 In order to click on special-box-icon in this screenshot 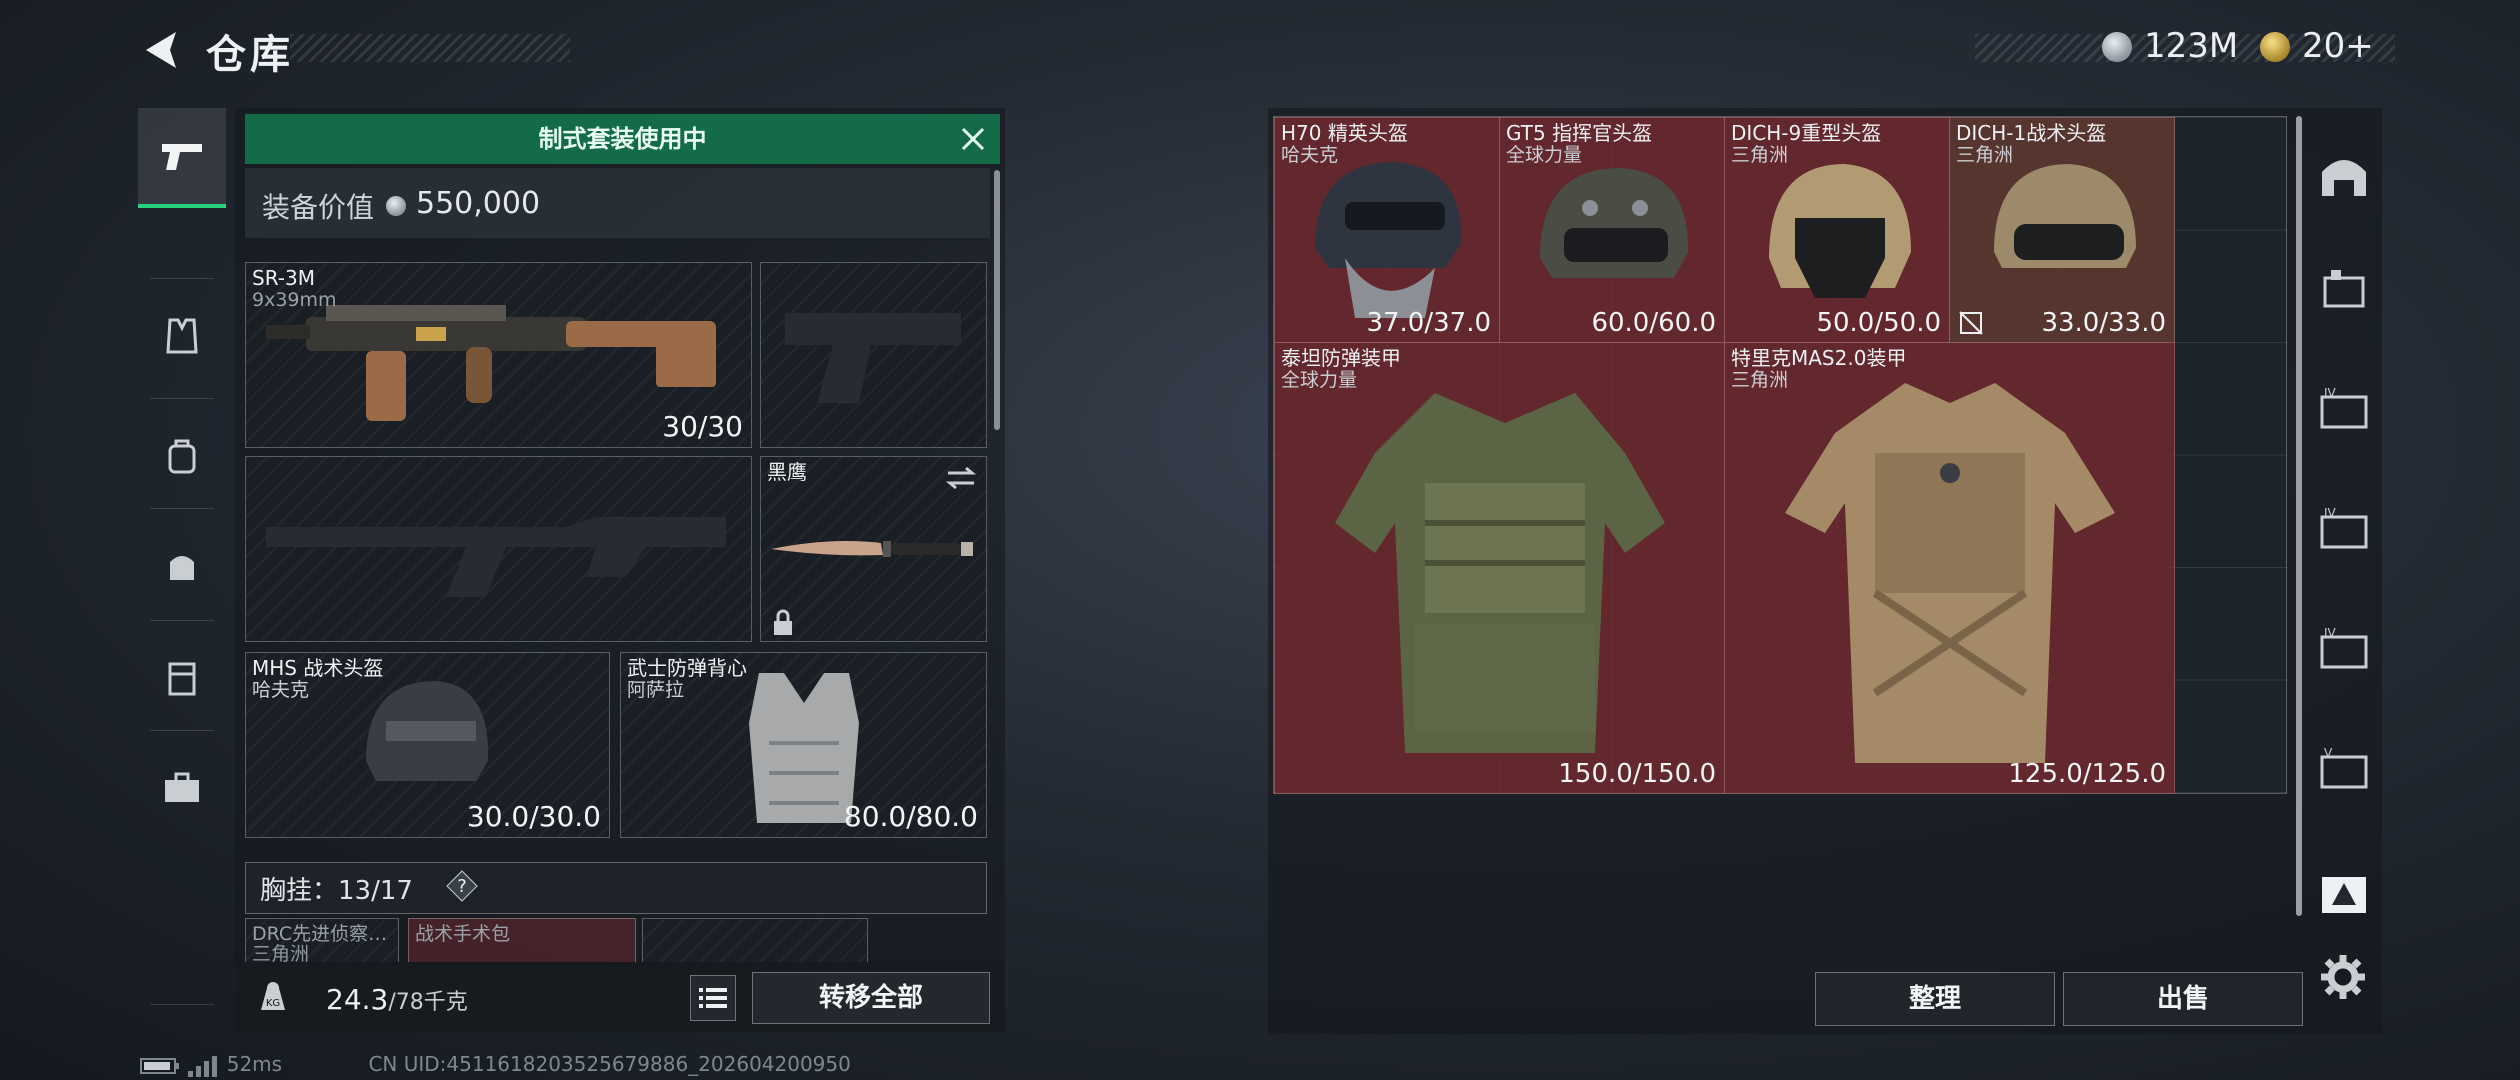, I will do `click(2344, 895)`.